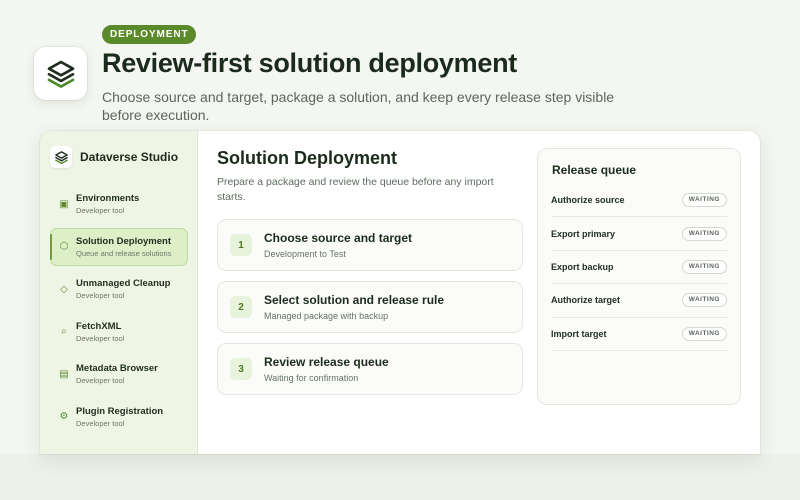 The height and width of the screenshot is (500, 800). I want to click on step-number: 1, so click(241, 245).